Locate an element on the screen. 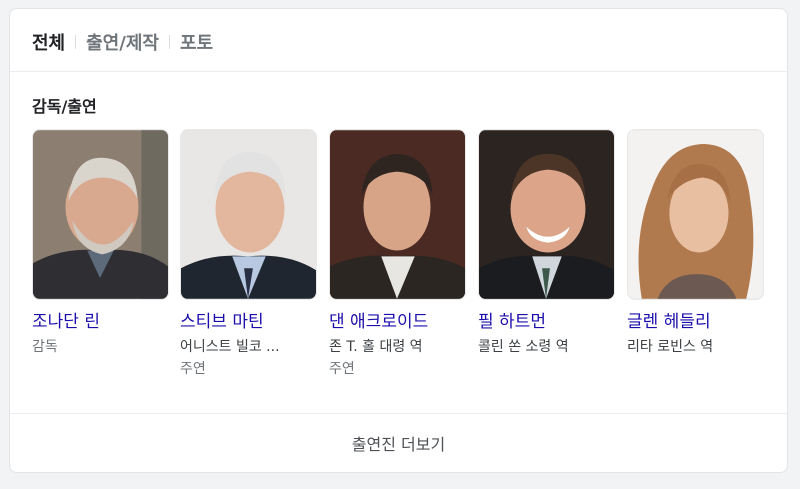 Image resolution: width=800 pixels, height=489 pixels. cast-item-cast: 글렌 헤들리 리타 로빈스 역 is located at coordinates (695, 243).